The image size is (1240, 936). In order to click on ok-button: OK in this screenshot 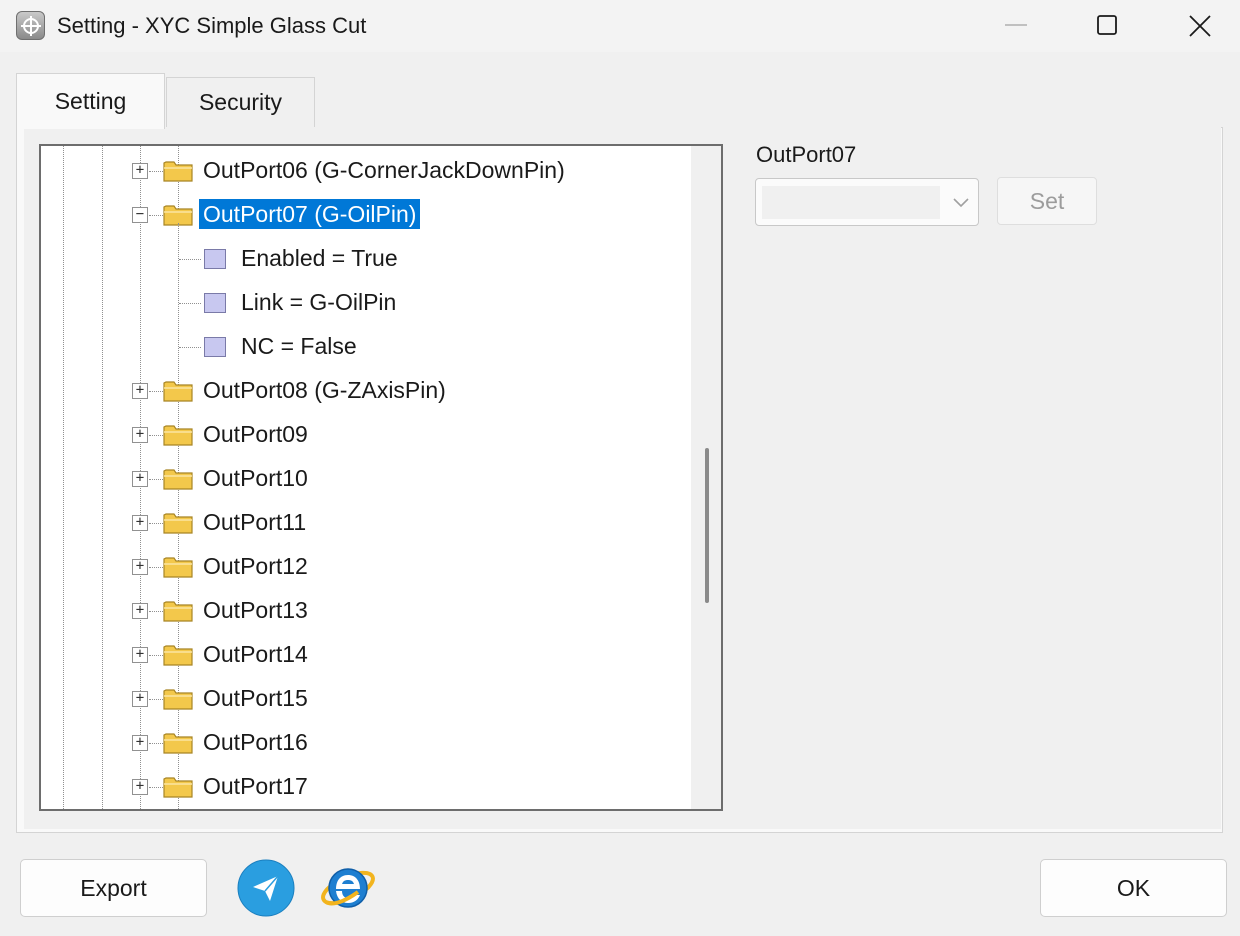, I will do `click(1133, 888)`.